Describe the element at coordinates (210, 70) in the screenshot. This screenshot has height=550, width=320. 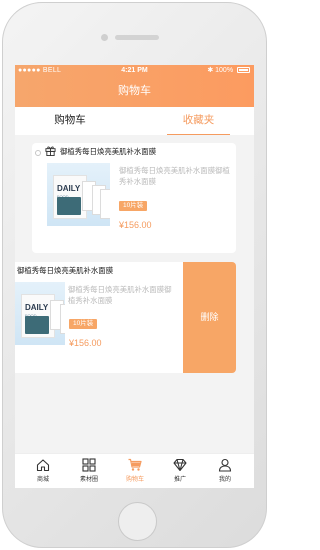
I see `bluetooth-icon: ✱` at that location.